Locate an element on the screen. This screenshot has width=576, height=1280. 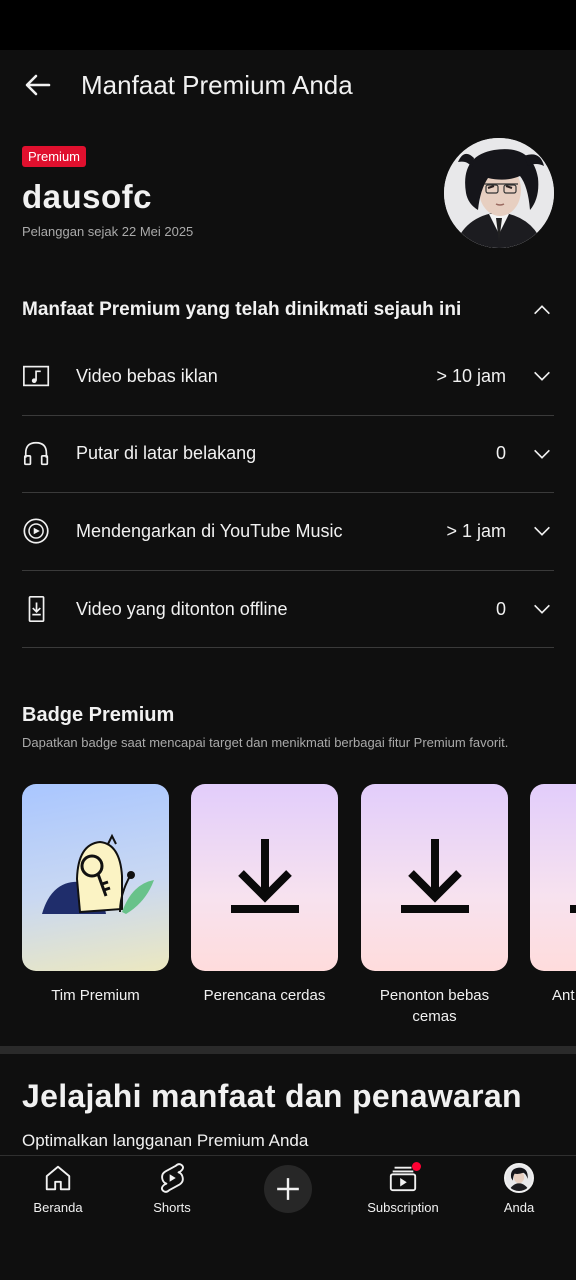
plus-icon is located at coordinates (288, 1189).